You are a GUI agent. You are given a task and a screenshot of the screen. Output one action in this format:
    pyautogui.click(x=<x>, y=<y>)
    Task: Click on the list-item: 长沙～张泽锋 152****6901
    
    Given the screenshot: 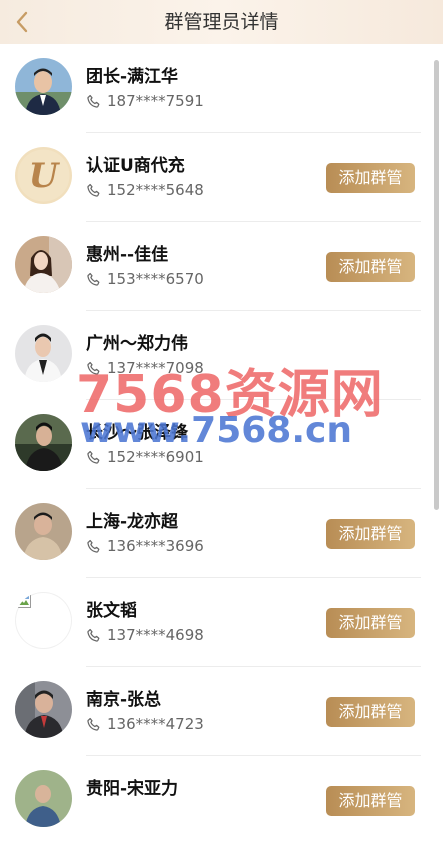 What is the action you would take?
    pyautogui.click(x=221, y=444)
    